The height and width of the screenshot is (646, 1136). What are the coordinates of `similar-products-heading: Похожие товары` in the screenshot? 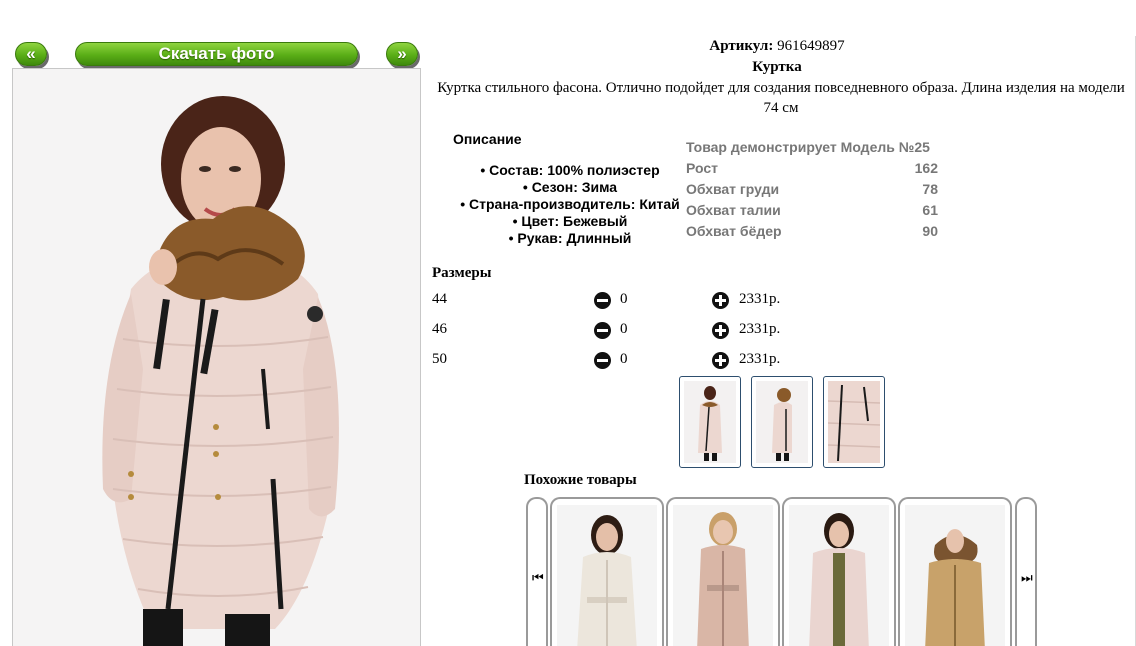 It's located at (580, 480).